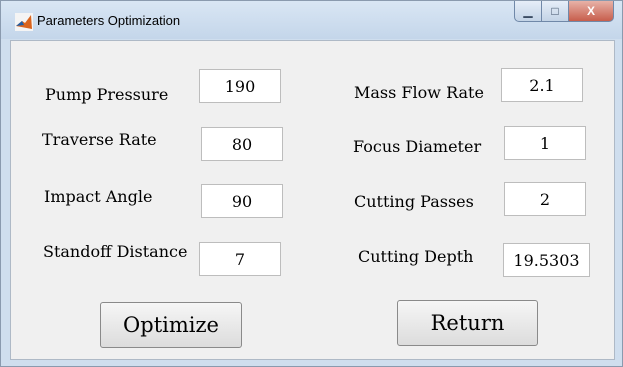  I want to click on traverse-rate-label: Traverse Rate, so click(99, 139).